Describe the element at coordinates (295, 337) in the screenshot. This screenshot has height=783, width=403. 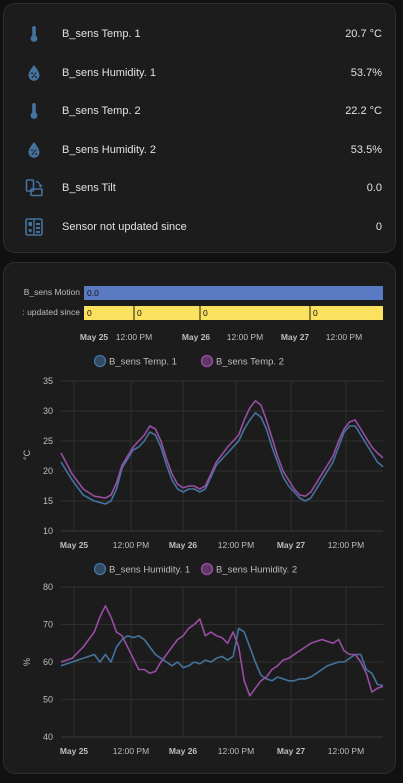
I see `timeline-x-tick: May 27` at that location.